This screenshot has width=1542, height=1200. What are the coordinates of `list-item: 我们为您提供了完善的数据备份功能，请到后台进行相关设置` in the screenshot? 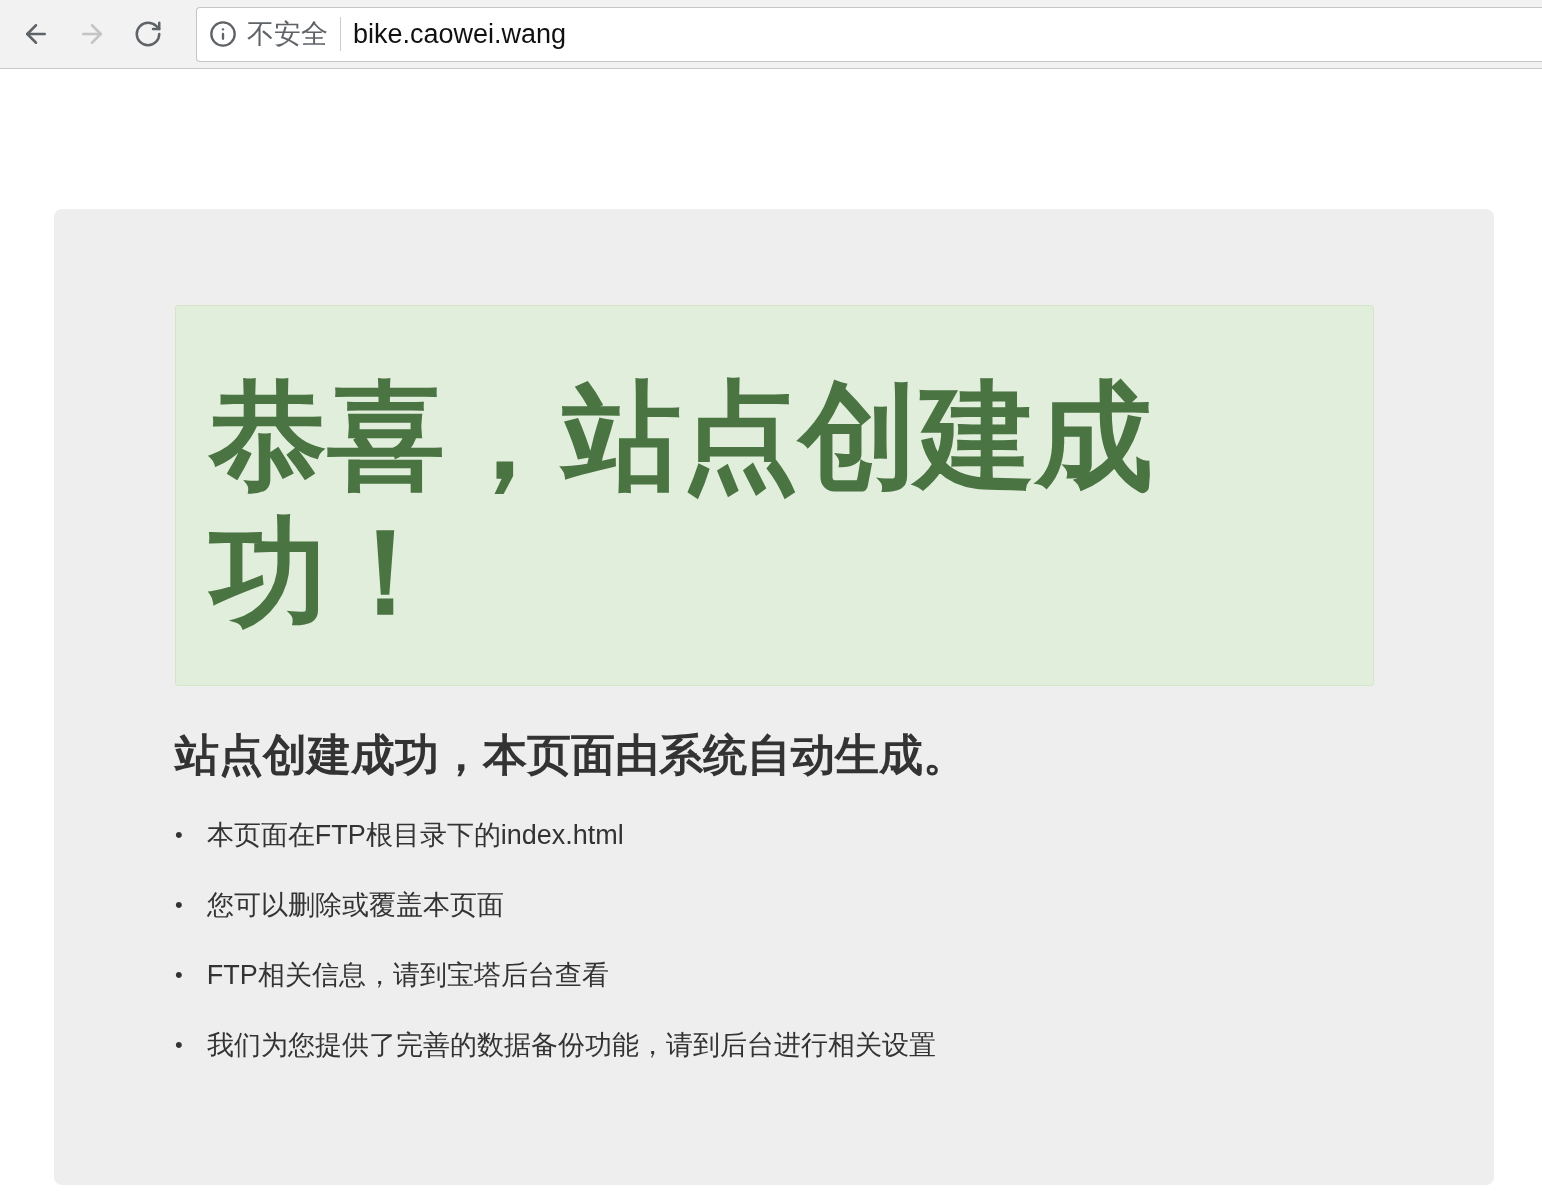 It's located at (571, 1045).